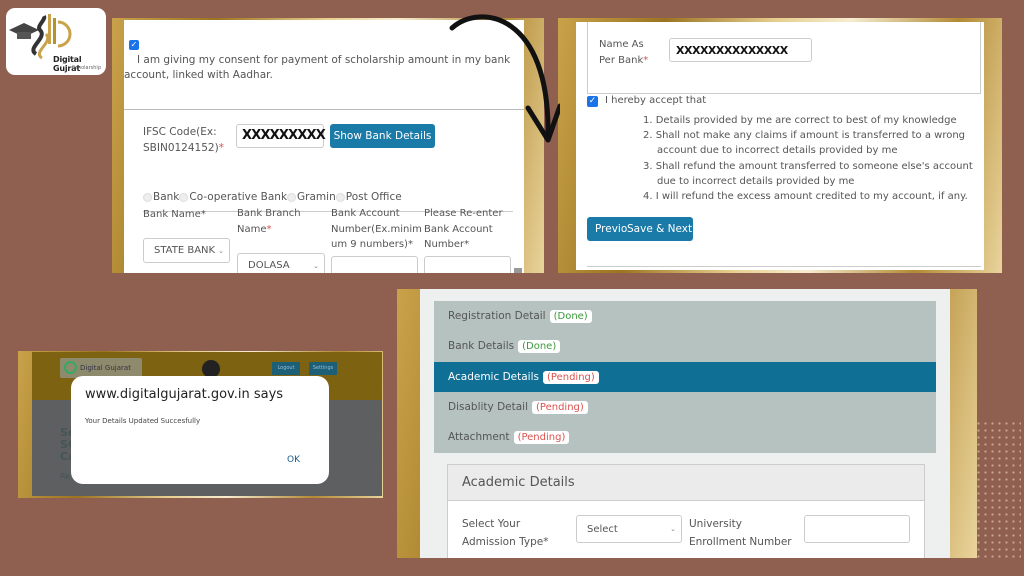 The width and height of the screenshot is (1024, 576). What do you see at coordinates (184, 394) in the screenshot?
I see `dialog-title: www.digitalgujarat.gov.in says` at bounding box center [184, 394].